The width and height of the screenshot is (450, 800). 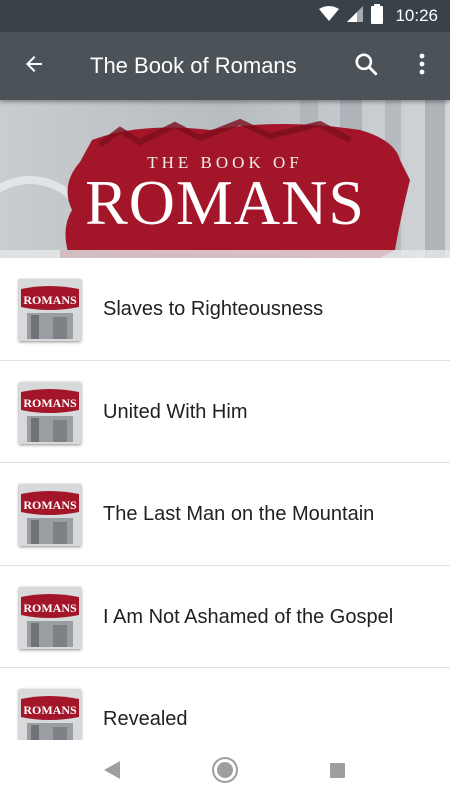 I want to click on system-nav-bar, so click(x=225, y=770).